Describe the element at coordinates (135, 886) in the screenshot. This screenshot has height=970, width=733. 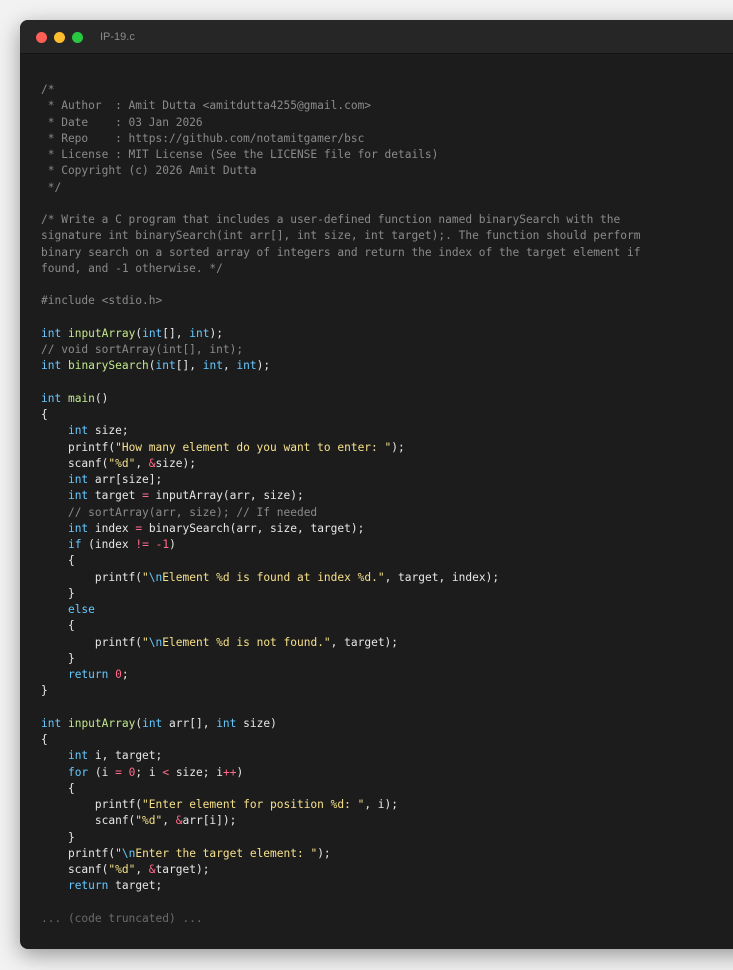
I see `code-token-plain: target;` at that location.